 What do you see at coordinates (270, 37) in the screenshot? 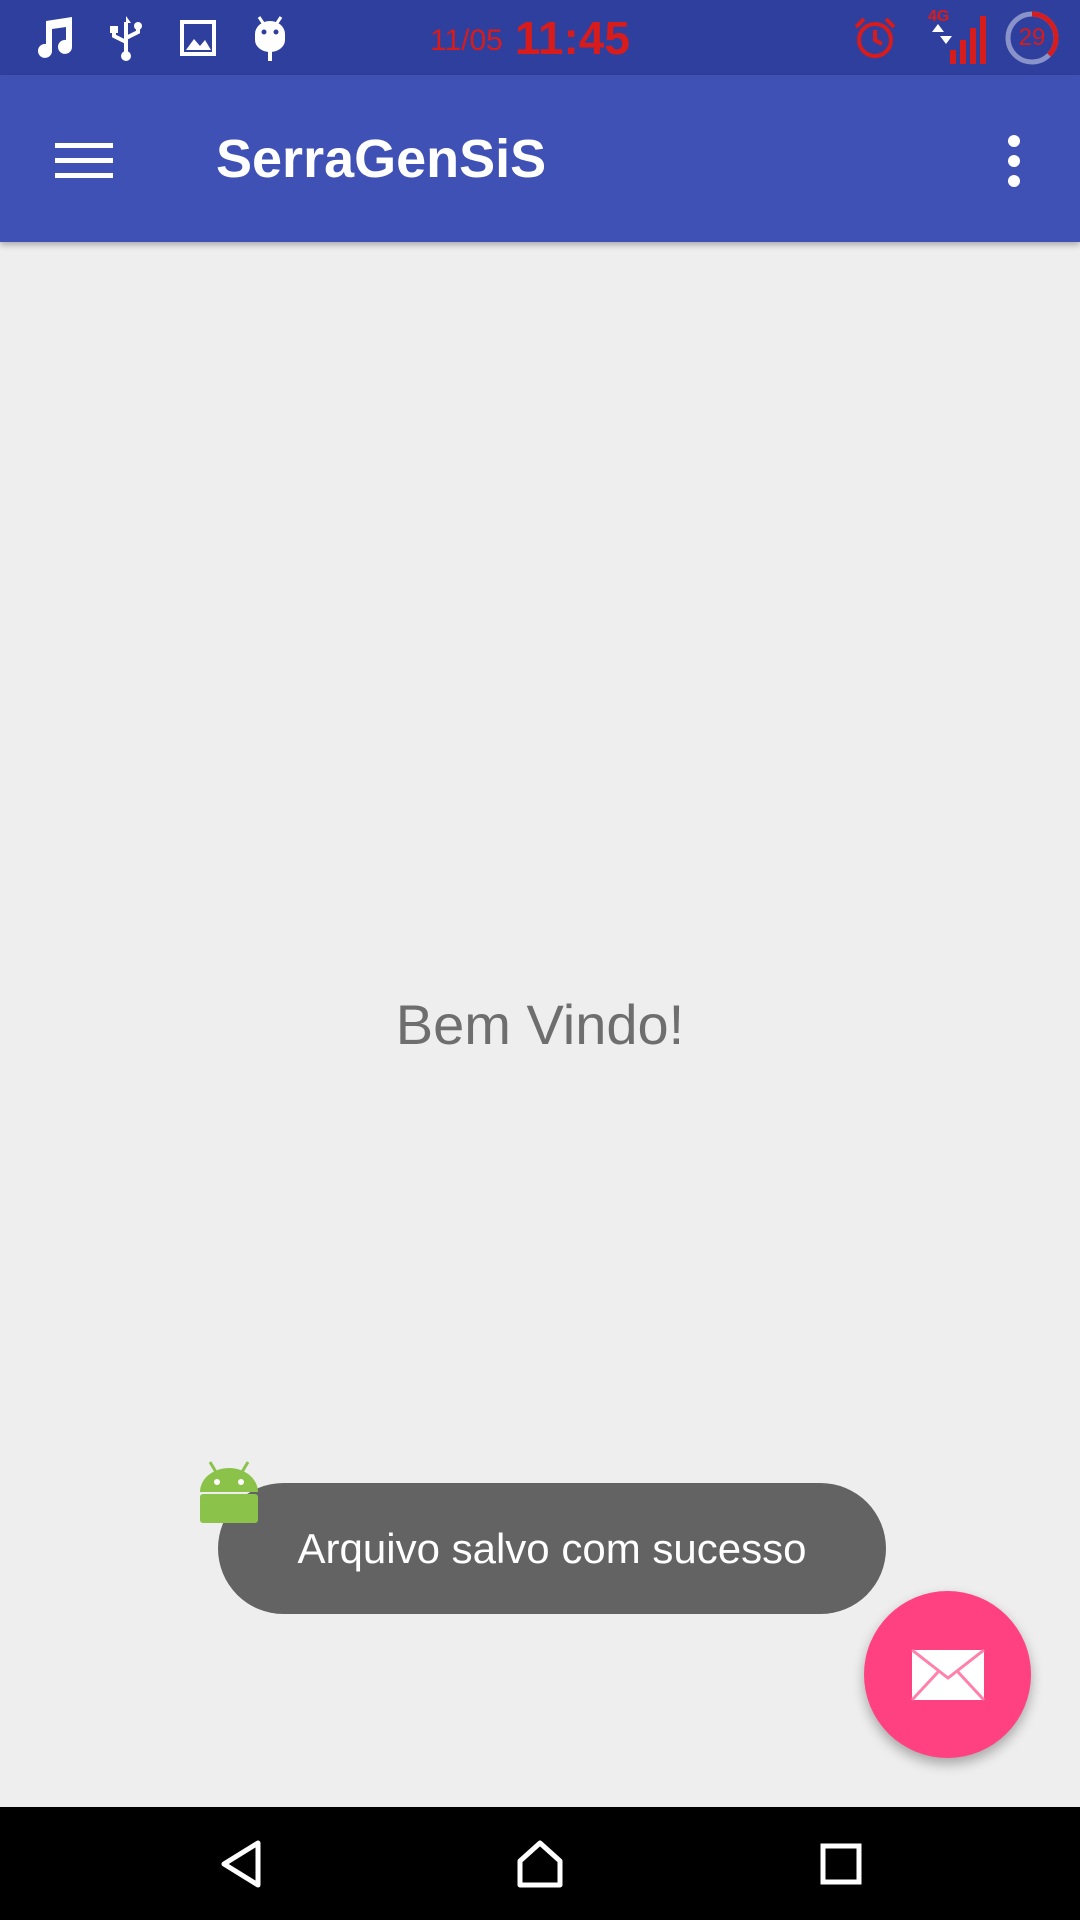
I see `android-debug-icon` at bounding box center [270, 37].